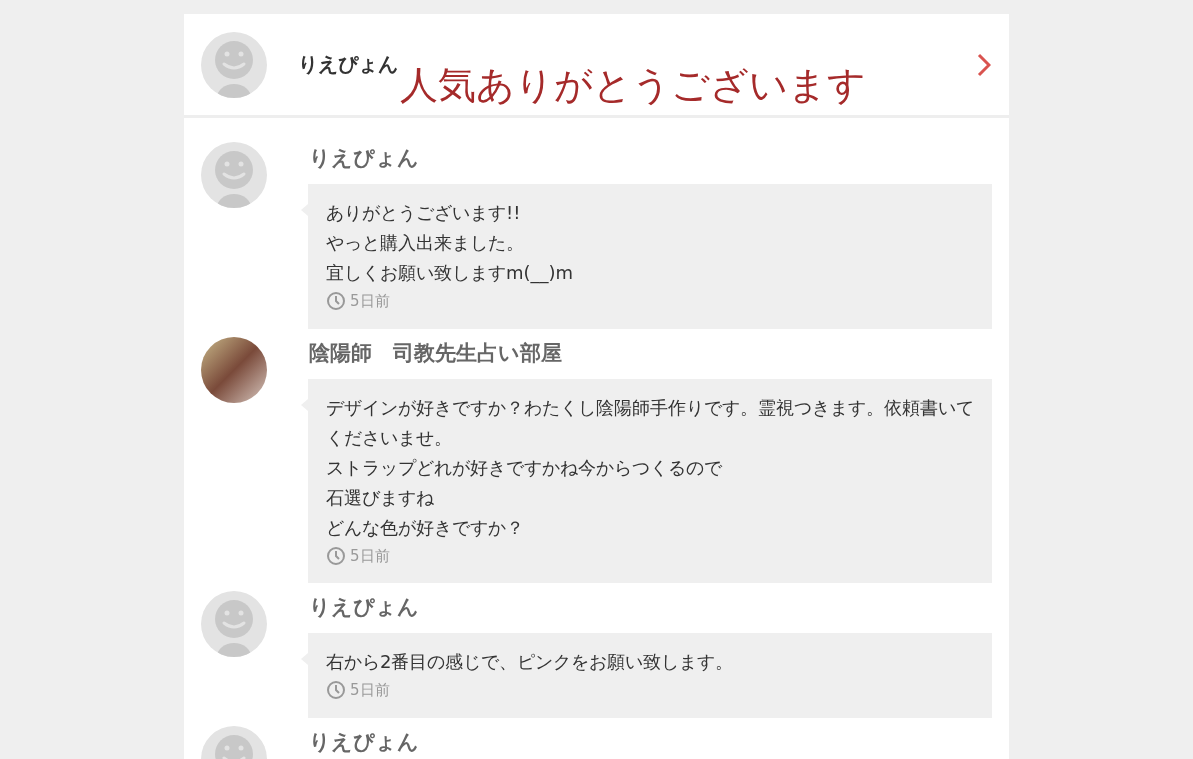 This screenshot has height=759, width=1193. What do you see at coordinates (524, 467) in the screenshot?
I see `message-text: ストラップどれが好きですかね今からつくるので` at bounding box center [524, 467].